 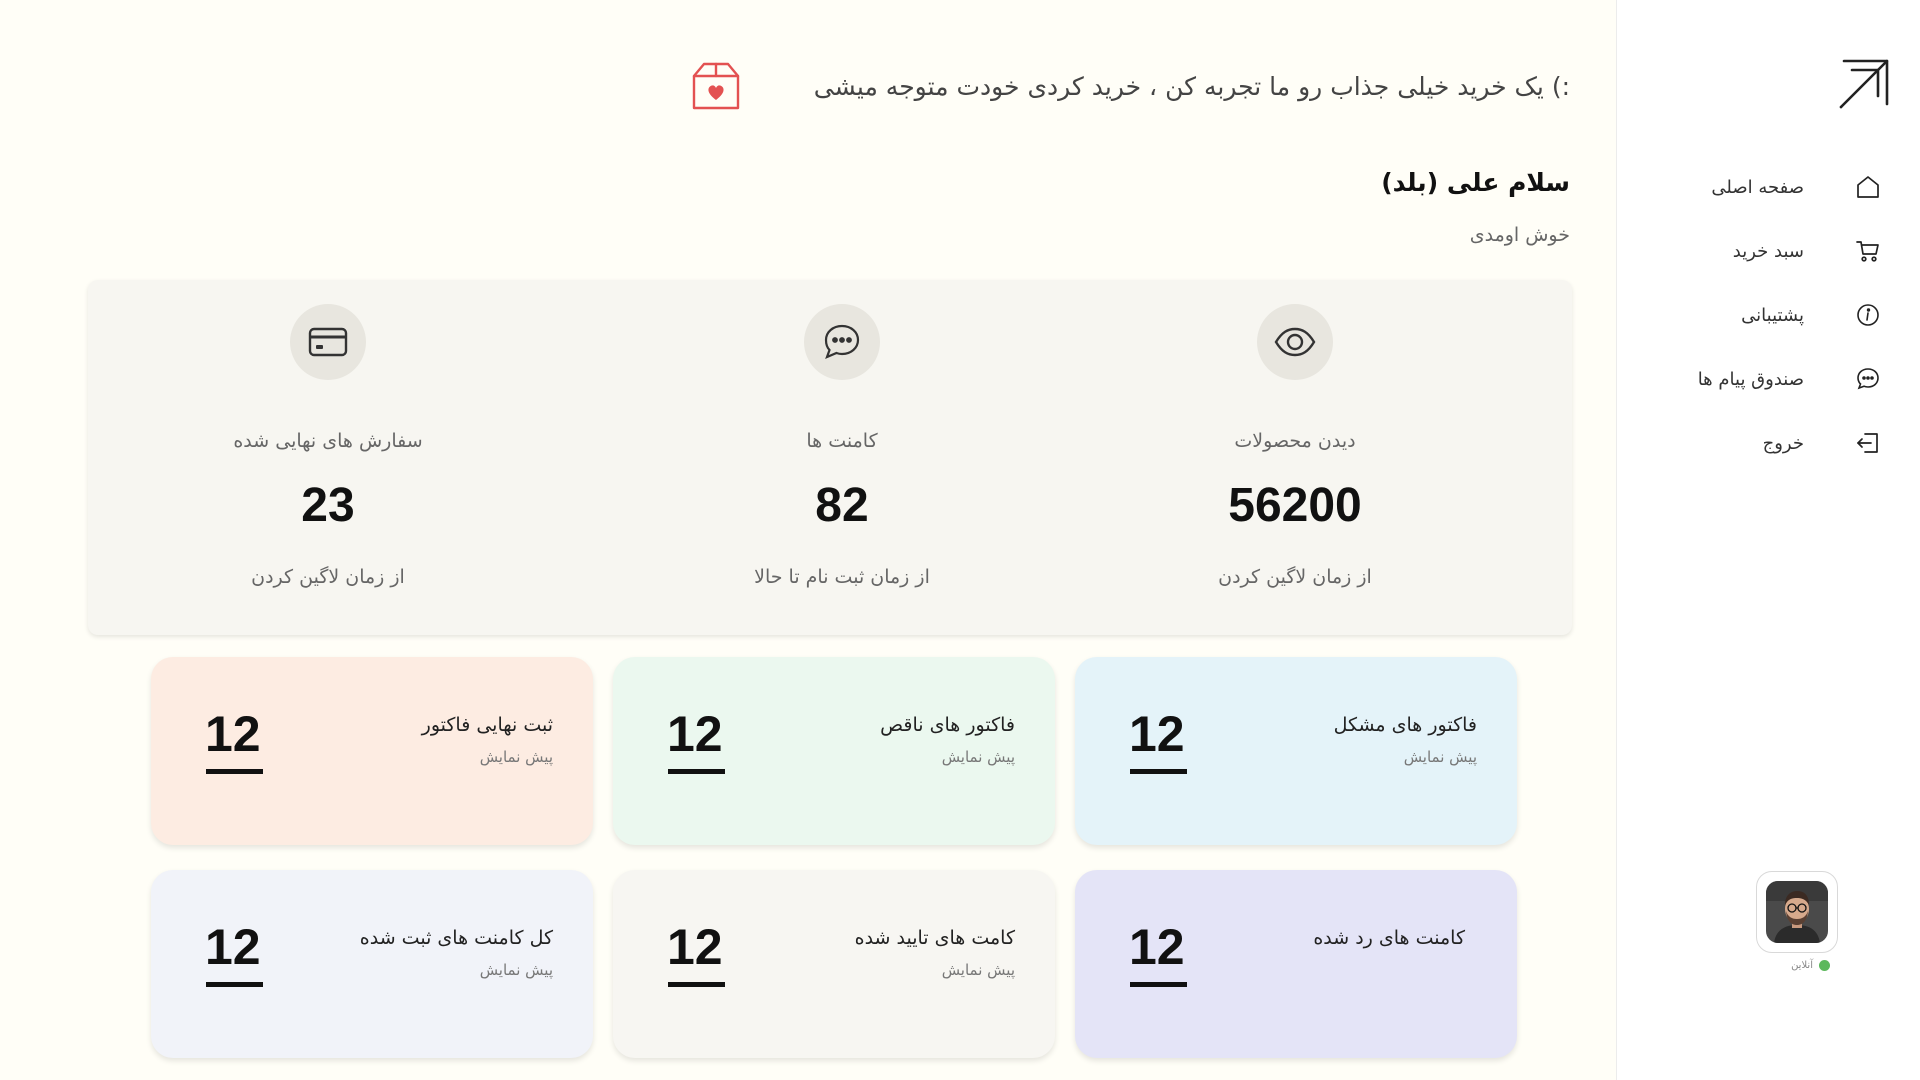 I want to click on stat-title: دیدن محصولات, so click(x=1295, y=441).